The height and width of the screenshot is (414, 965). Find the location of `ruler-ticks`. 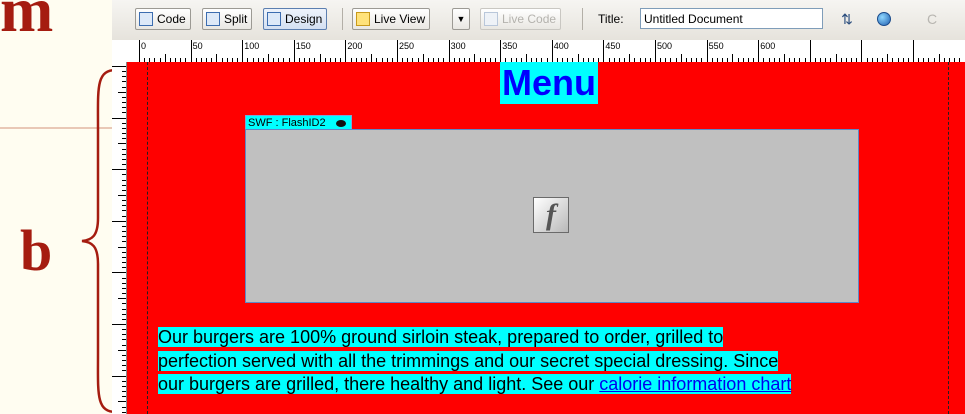

ruler-ticks is located at coordinates (549, 51).